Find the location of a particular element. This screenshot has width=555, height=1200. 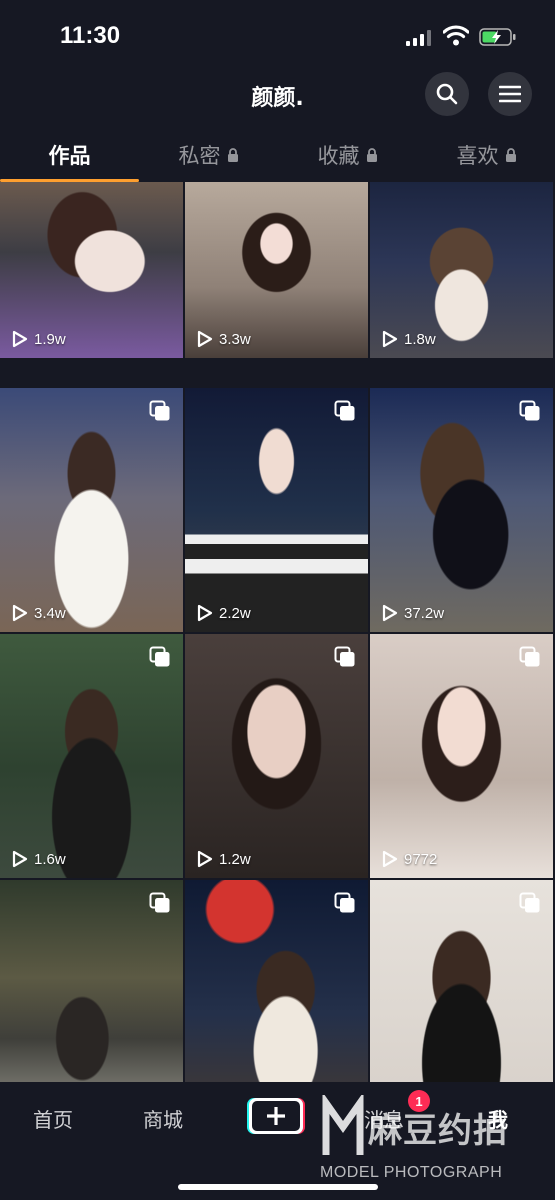

nav-home: 首页 is located at coordinates (53, 1118).